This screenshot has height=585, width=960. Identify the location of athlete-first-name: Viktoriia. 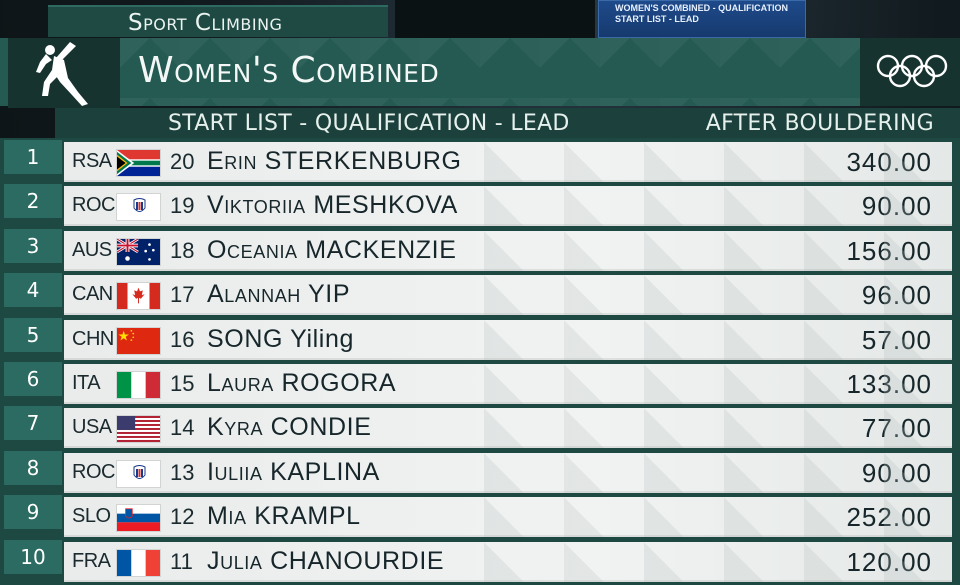
(256, 205).